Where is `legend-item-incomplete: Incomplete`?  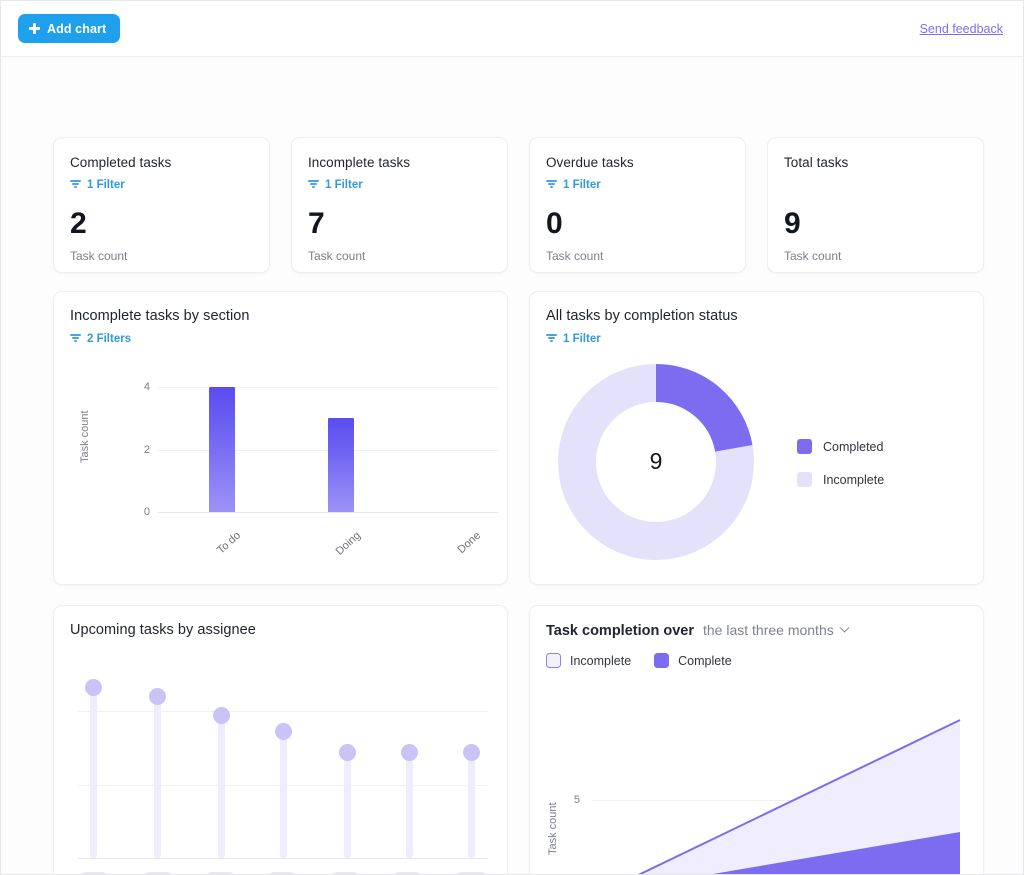 legend-item-incomplete: Incomplete is located at coordinates (840, 479).